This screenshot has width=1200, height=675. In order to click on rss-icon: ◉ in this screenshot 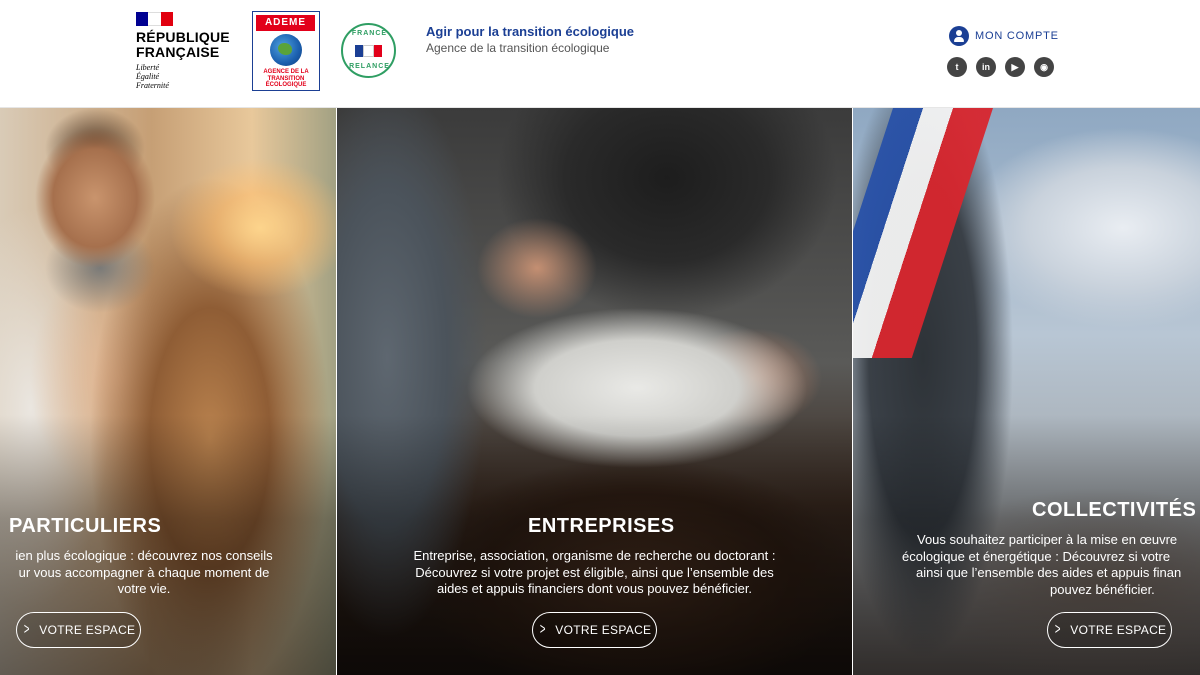, I will do `click(1044, 67)`.